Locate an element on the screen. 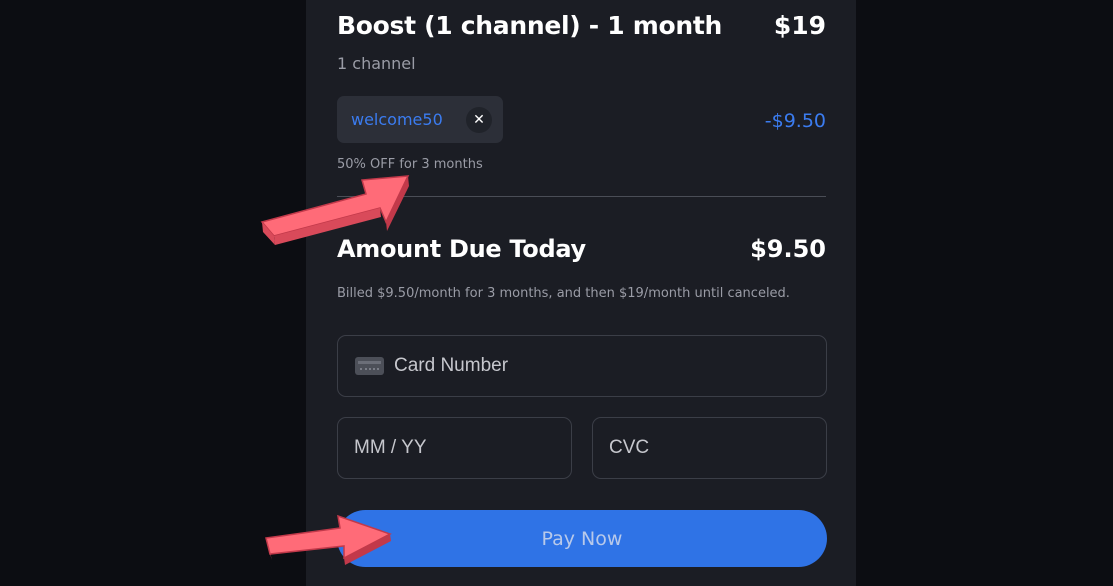 This screenshot has width=1113, height=586. coupon-code: welcome50 is located at coordinates (397, 119).